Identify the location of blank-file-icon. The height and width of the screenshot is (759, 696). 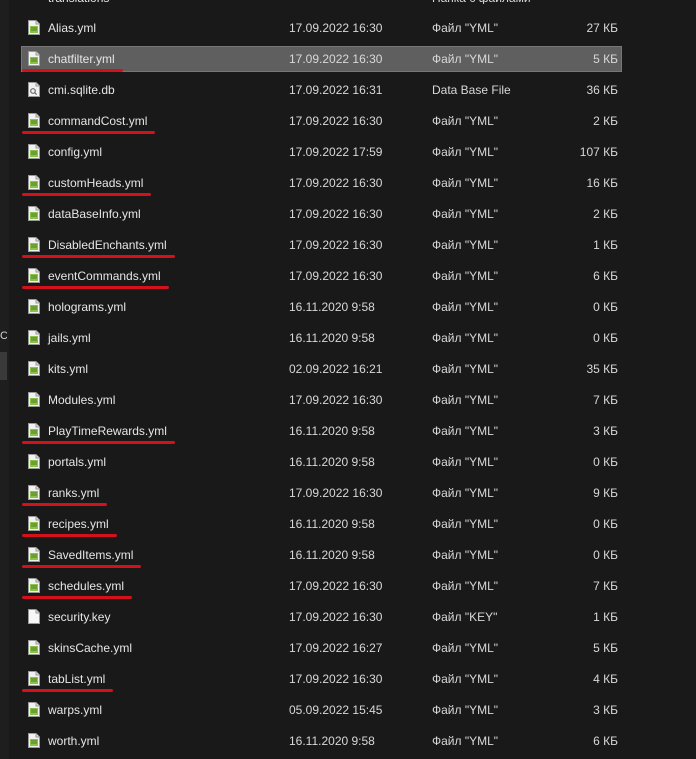
(34, 616).